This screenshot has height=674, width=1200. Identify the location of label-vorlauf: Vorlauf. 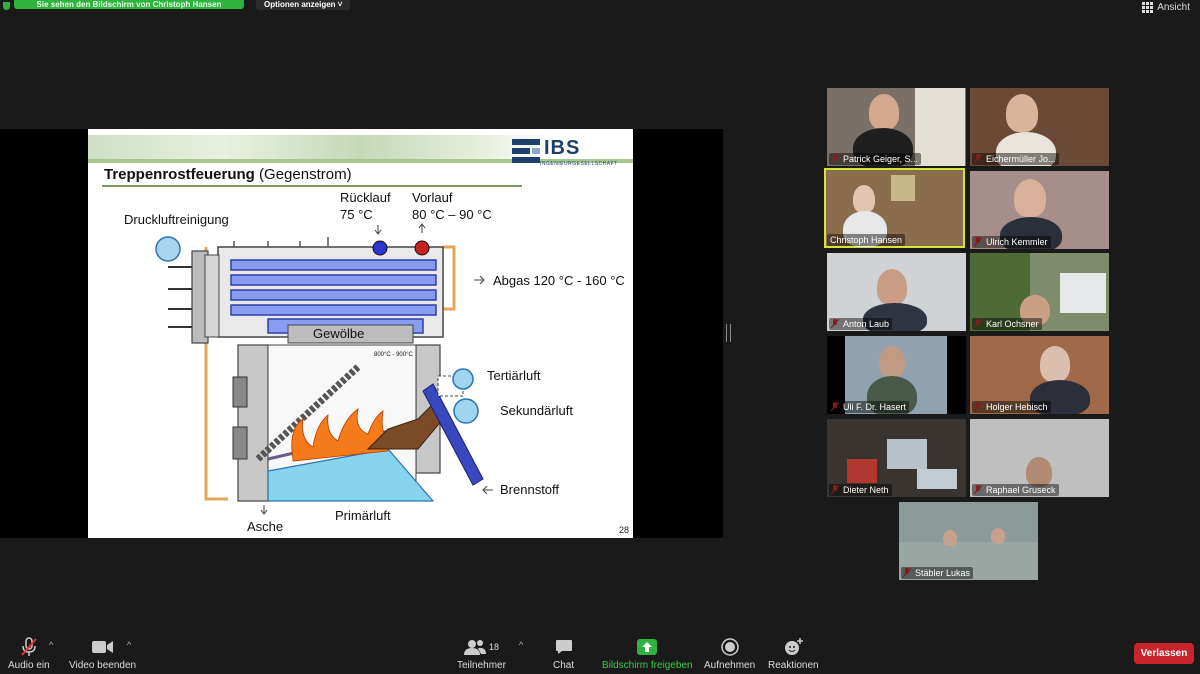
(432, 197).